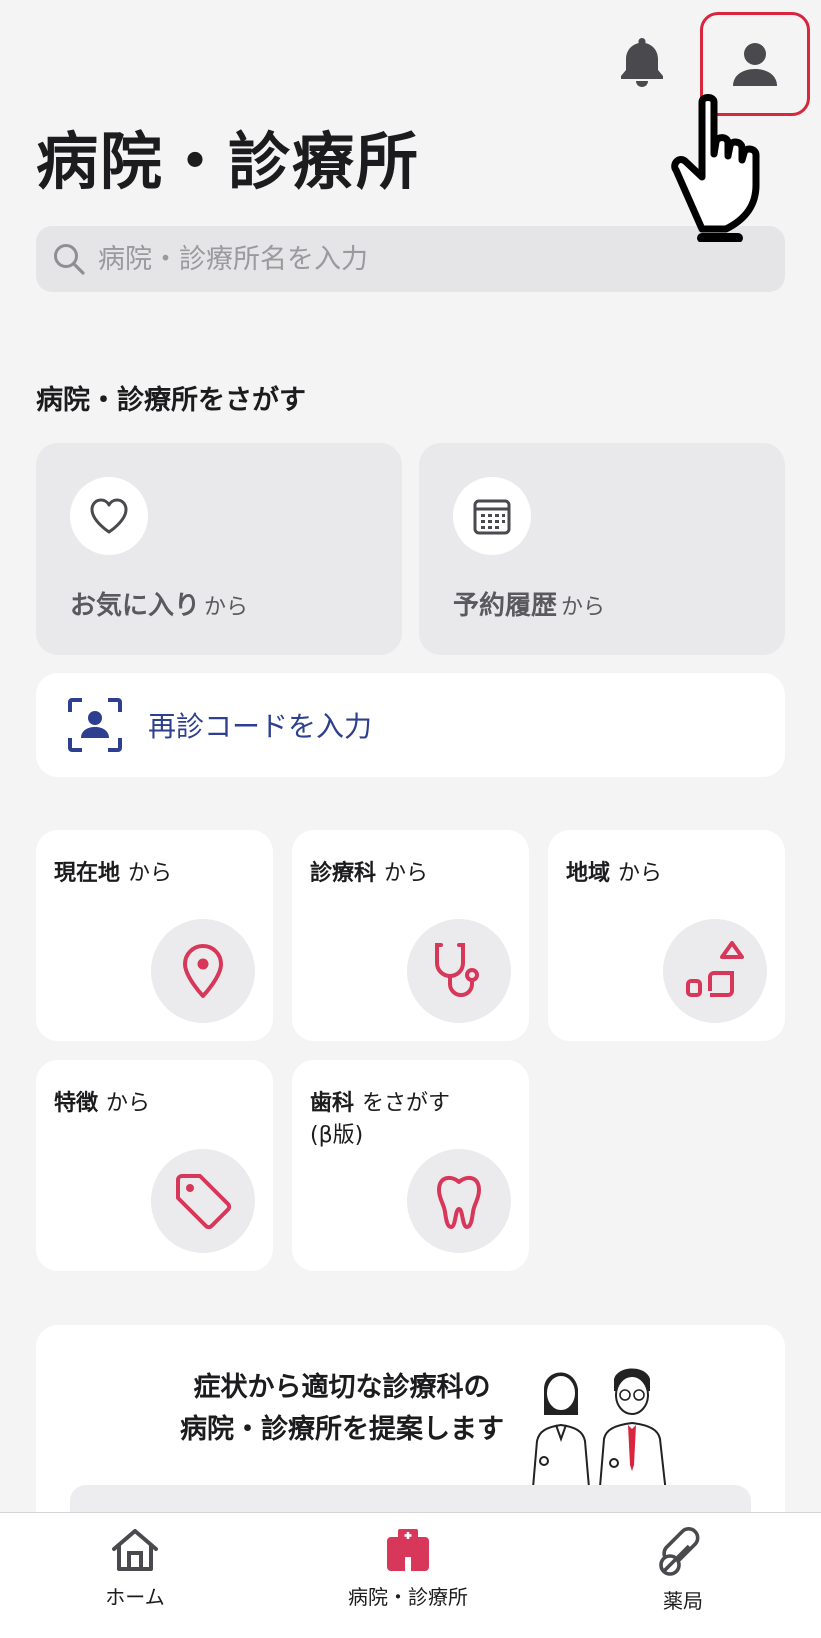 The image size is (821, 1638). What do you see at coordinates (171, 400) in the screenshot?
I see `section-title: 病院・診療所をさがす` at bounding box center [171, 400].